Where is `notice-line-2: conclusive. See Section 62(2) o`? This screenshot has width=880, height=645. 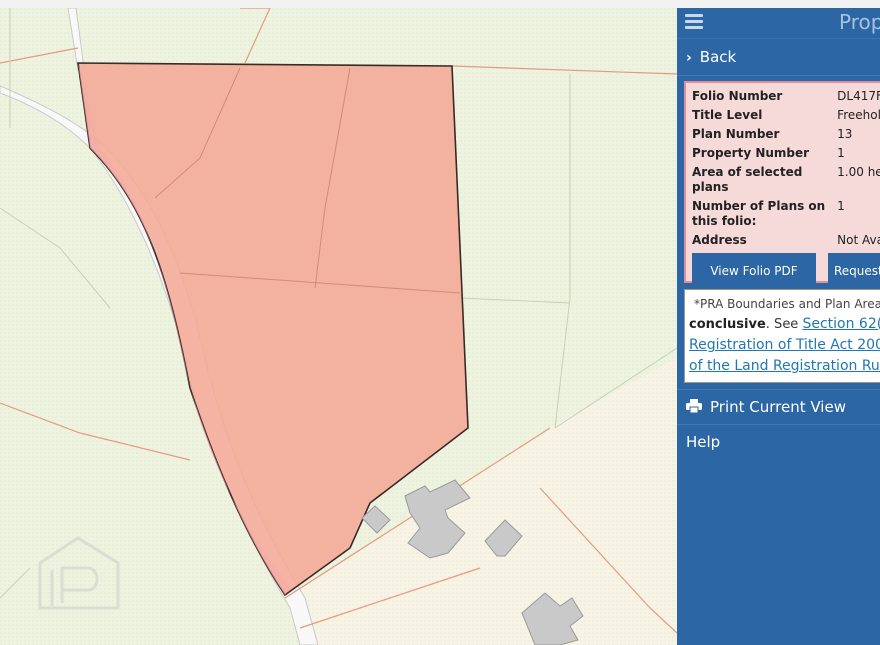 notice-line-2: conclusive. See Section 62(2) o is located at coordinates (784, 324).